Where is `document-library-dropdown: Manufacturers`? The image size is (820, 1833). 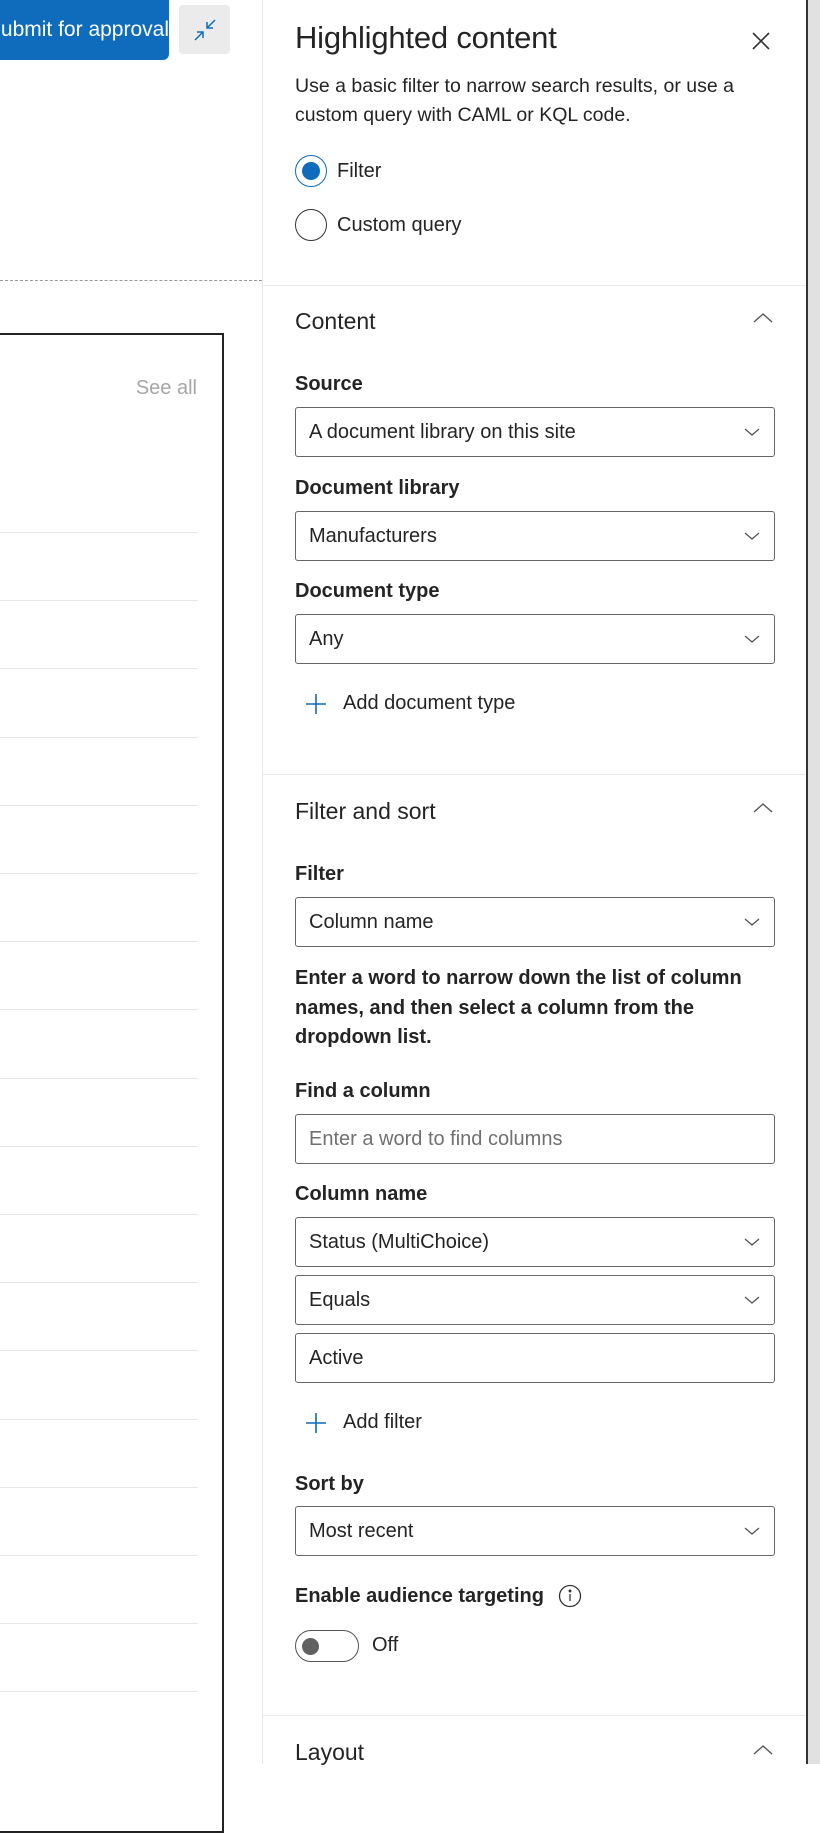
document-library-dropdown: Manufacturers is located at coordinates (535, 536).